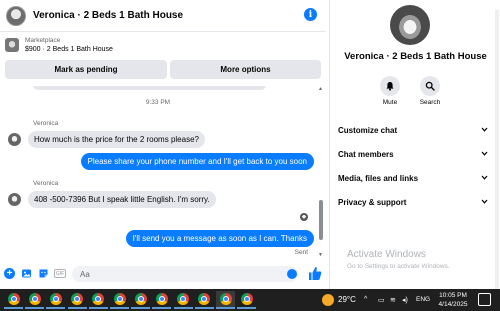 The width and height of the screenshot is (500, 311). I want to click on volume-icon: ◂), so click(405, 300).